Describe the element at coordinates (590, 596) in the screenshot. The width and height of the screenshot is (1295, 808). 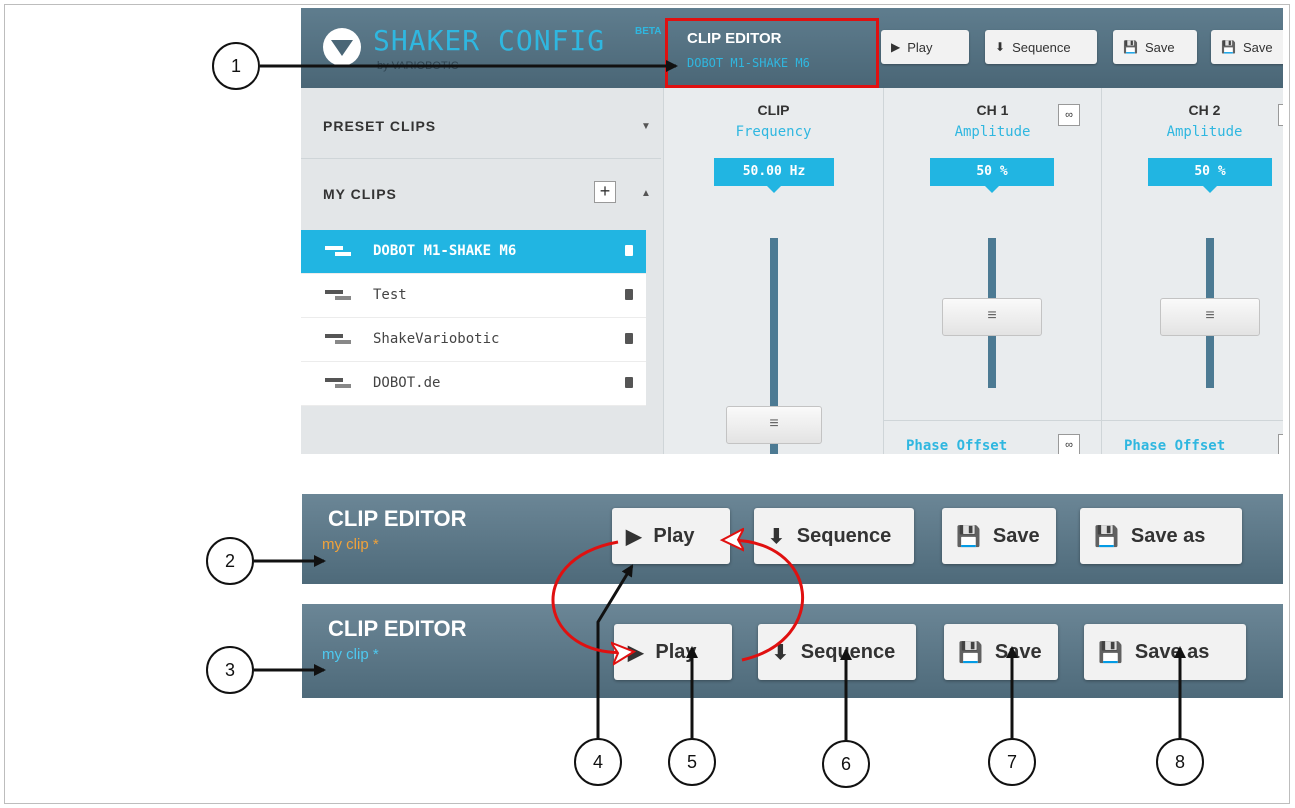
I see `swap-arrow-left` at that location.